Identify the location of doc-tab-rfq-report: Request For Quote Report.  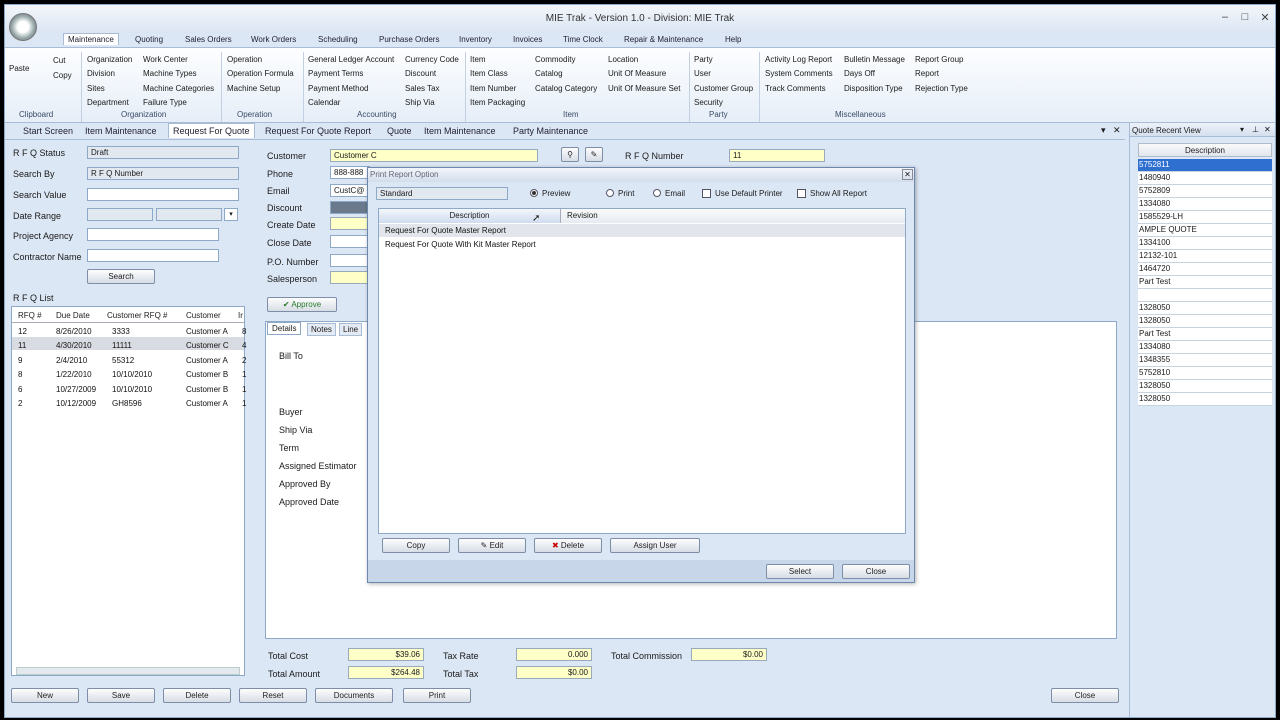
(318, 131).